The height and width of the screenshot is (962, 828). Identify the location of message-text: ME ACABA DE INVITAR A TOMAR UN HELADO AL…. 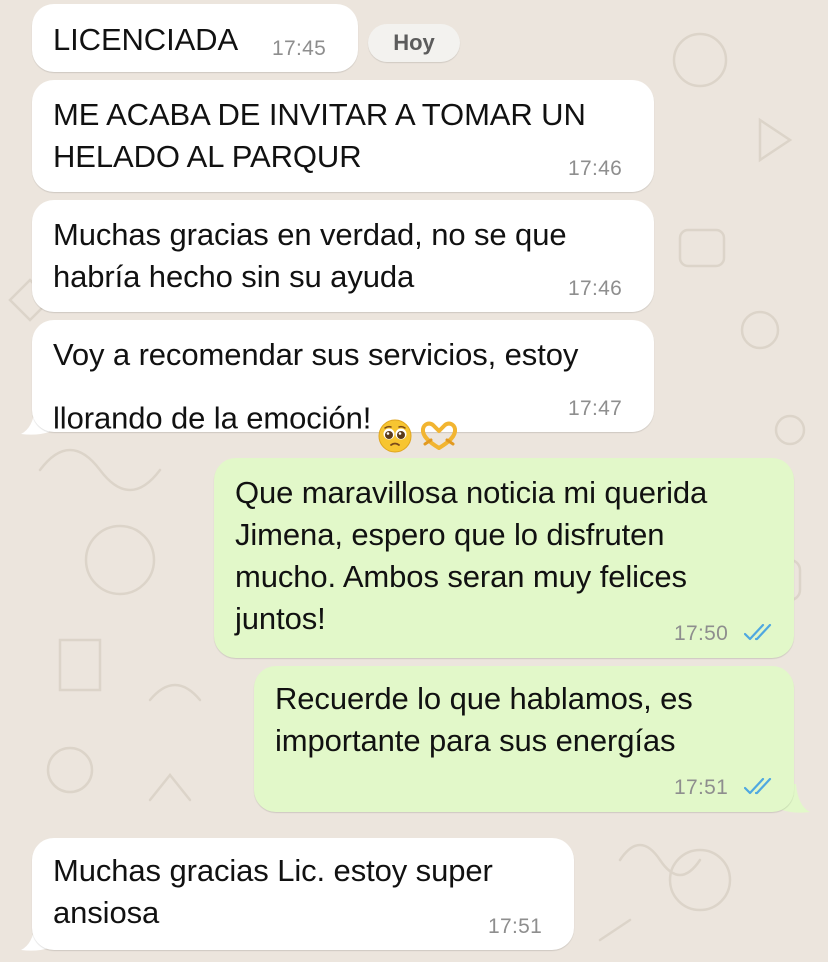
(319, 135).